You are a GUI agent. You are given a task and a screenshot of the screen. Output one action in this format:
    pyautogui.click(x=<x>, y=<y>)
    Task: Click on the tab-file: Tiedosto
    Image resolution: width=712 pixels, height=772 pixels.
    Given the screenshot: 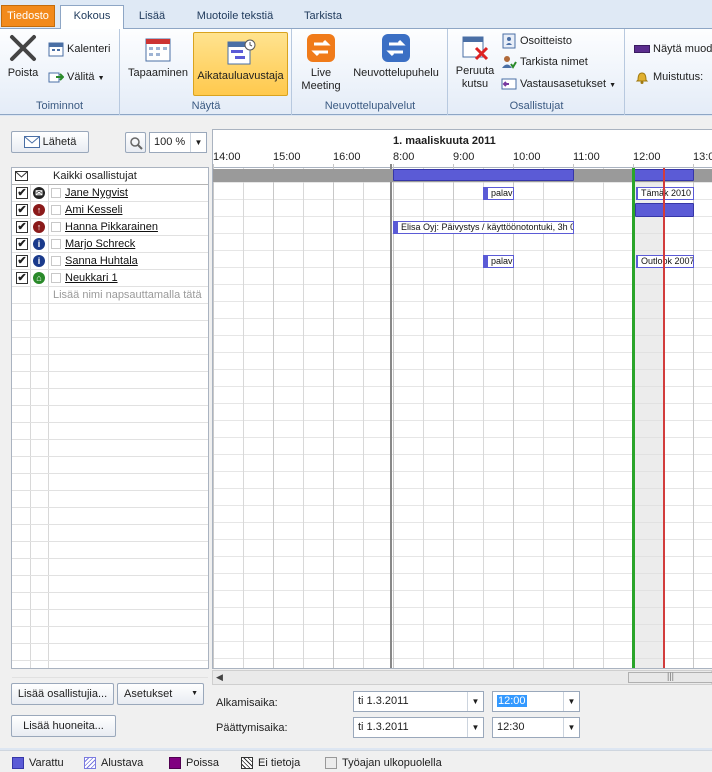 What is the action you would take?
    pyautogui.click(x=28, y=16)
    